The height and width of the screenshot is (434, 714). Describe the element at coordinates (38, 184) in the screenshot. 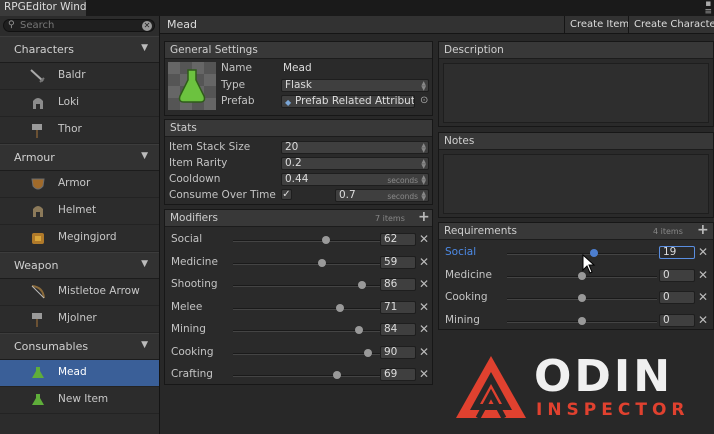

I see `shield-icon` at that location.